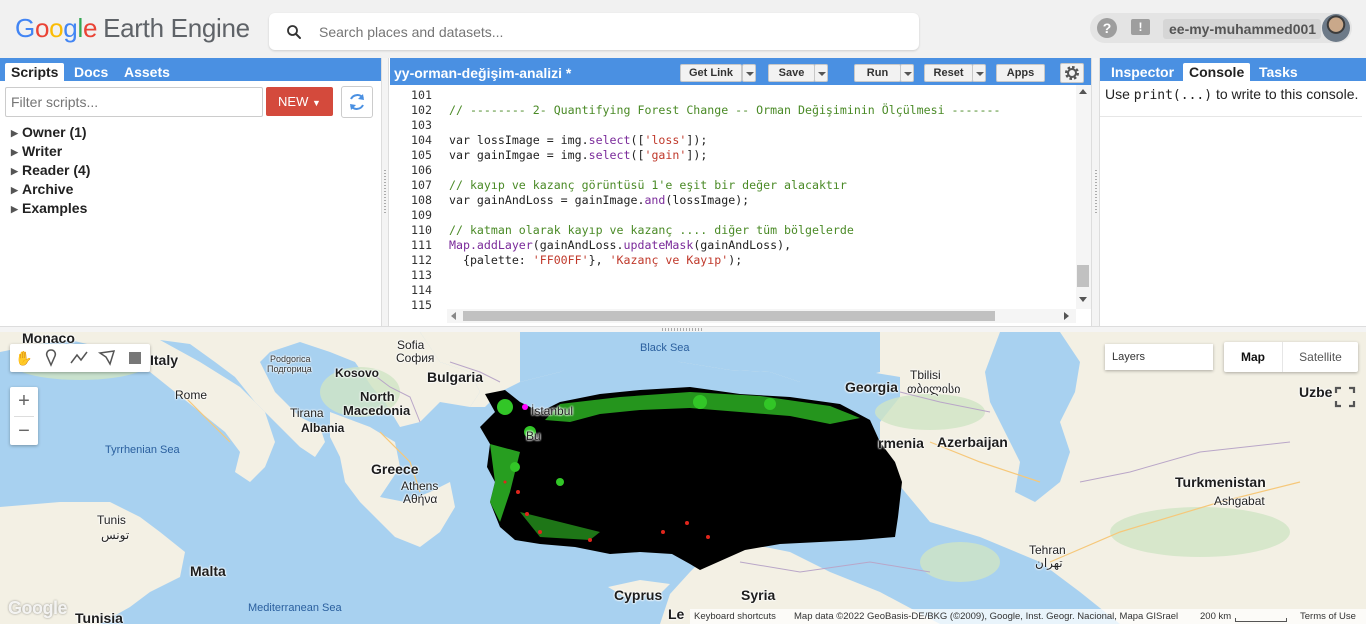 Image resolution: width=1366 pixels, height=624 pixels. What do you see at coordinates (377, 396) in the screenshot?
I see `map-label-north-macedonia-1: North` at bounding box center [377, 396].